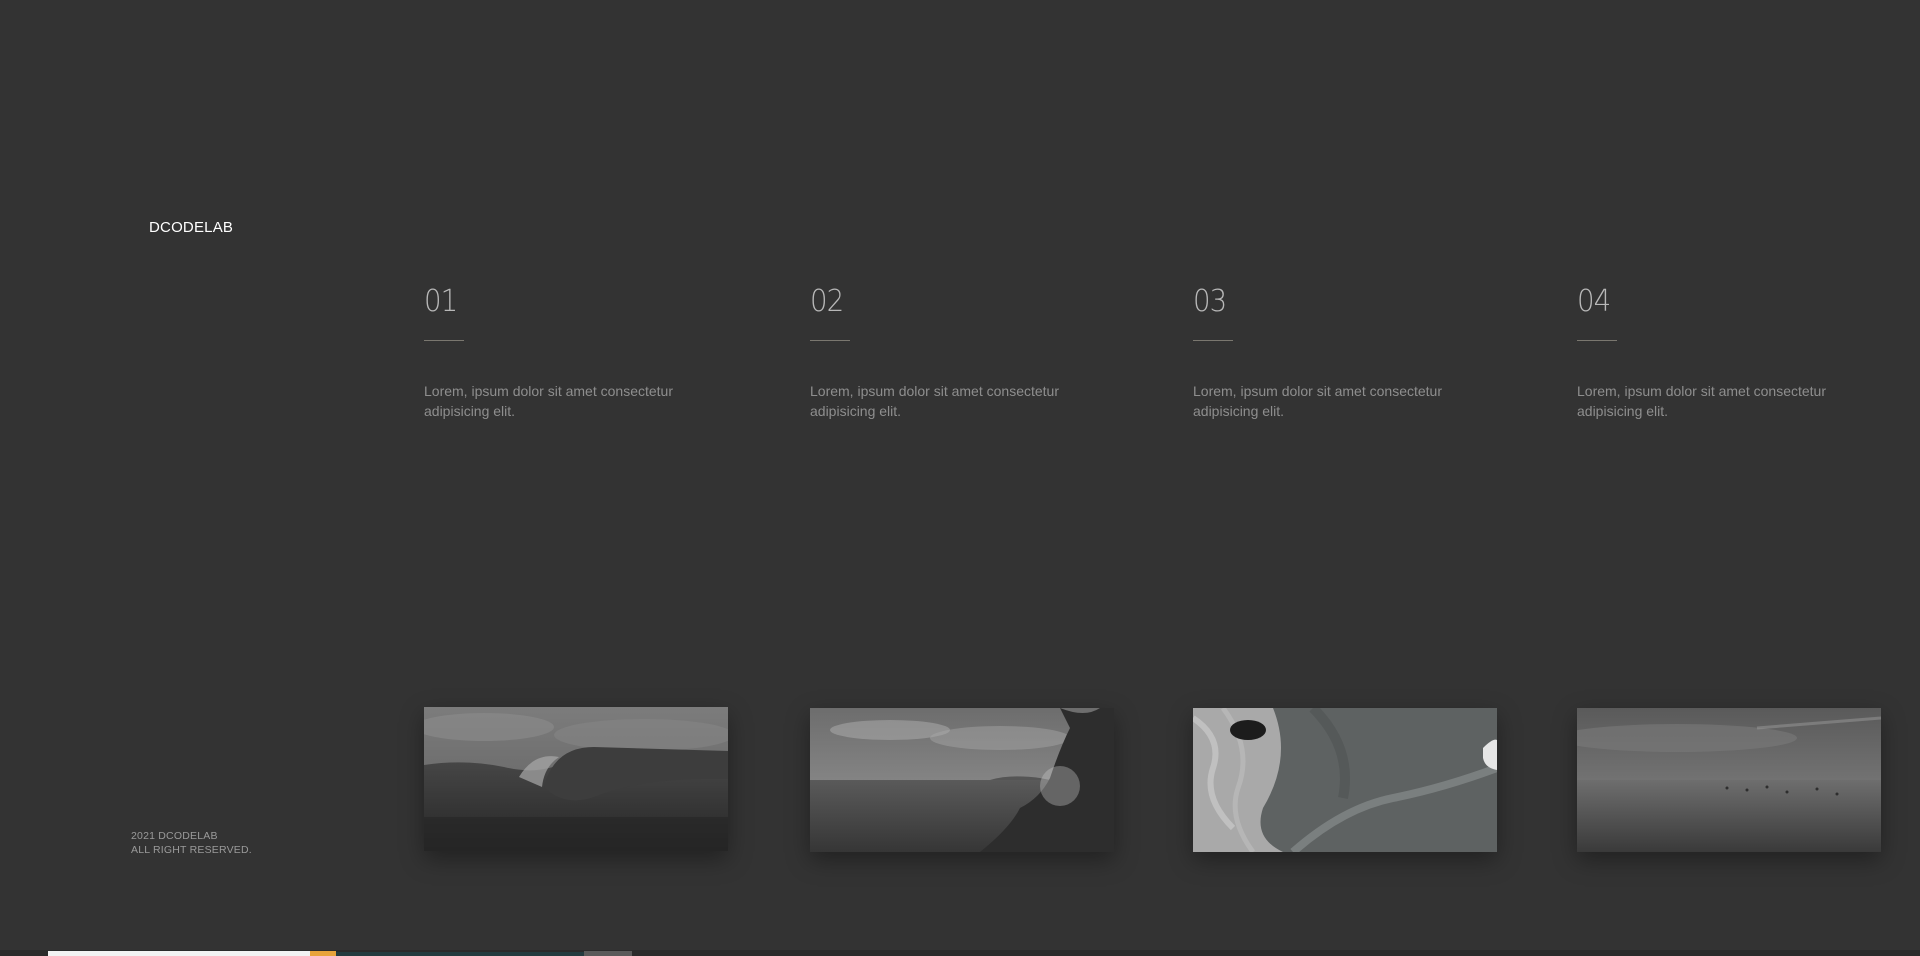 The width and height of the screenshot is (1920, 956). Describe the element at coordinates (191, 843) in the screenshot. I see `footer: 2021 DCODELAB ALL RIGHT RESERVED.` at that location.